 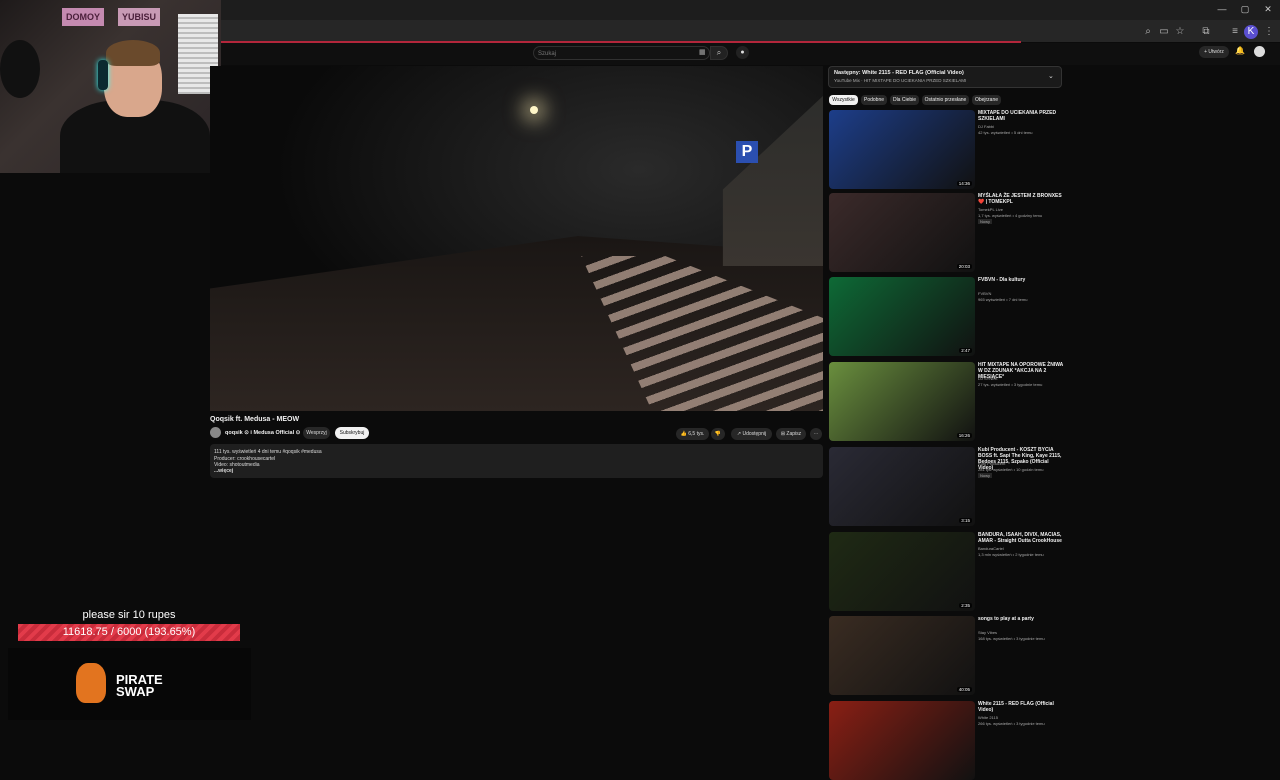 What do you see at coordinates (990, 209) in the screenshot?
I see `video-channel: TomekPL Live` at bounding box center [990, 209].